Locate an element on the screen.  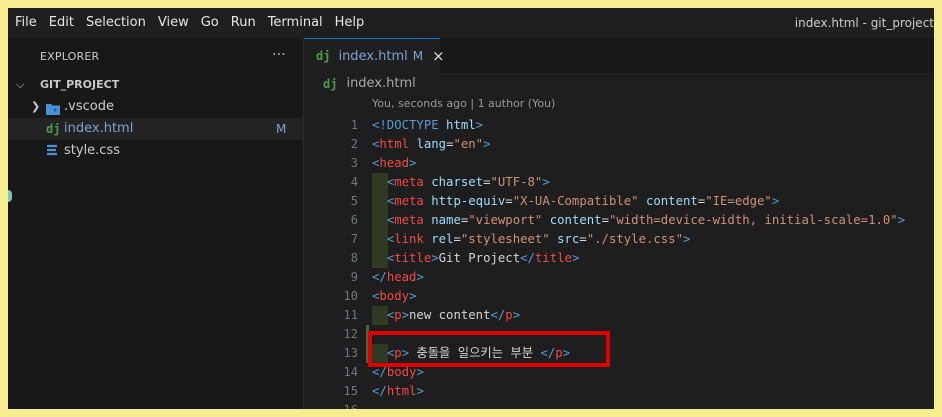
explorer-header: EXPLORER ··· is located at coordinates (155, 56).